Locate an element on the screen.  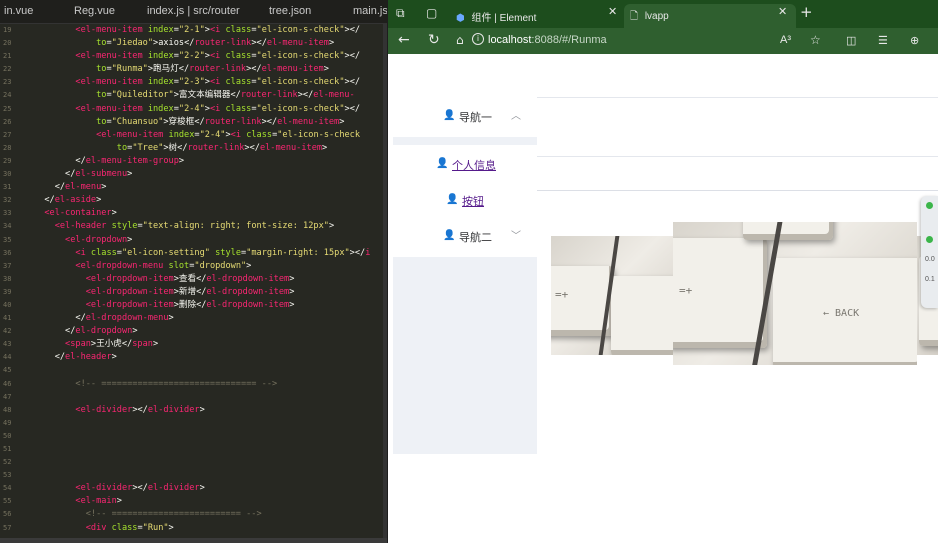
favorites-list-icon: ☰ is located at coordinates (883, 40).